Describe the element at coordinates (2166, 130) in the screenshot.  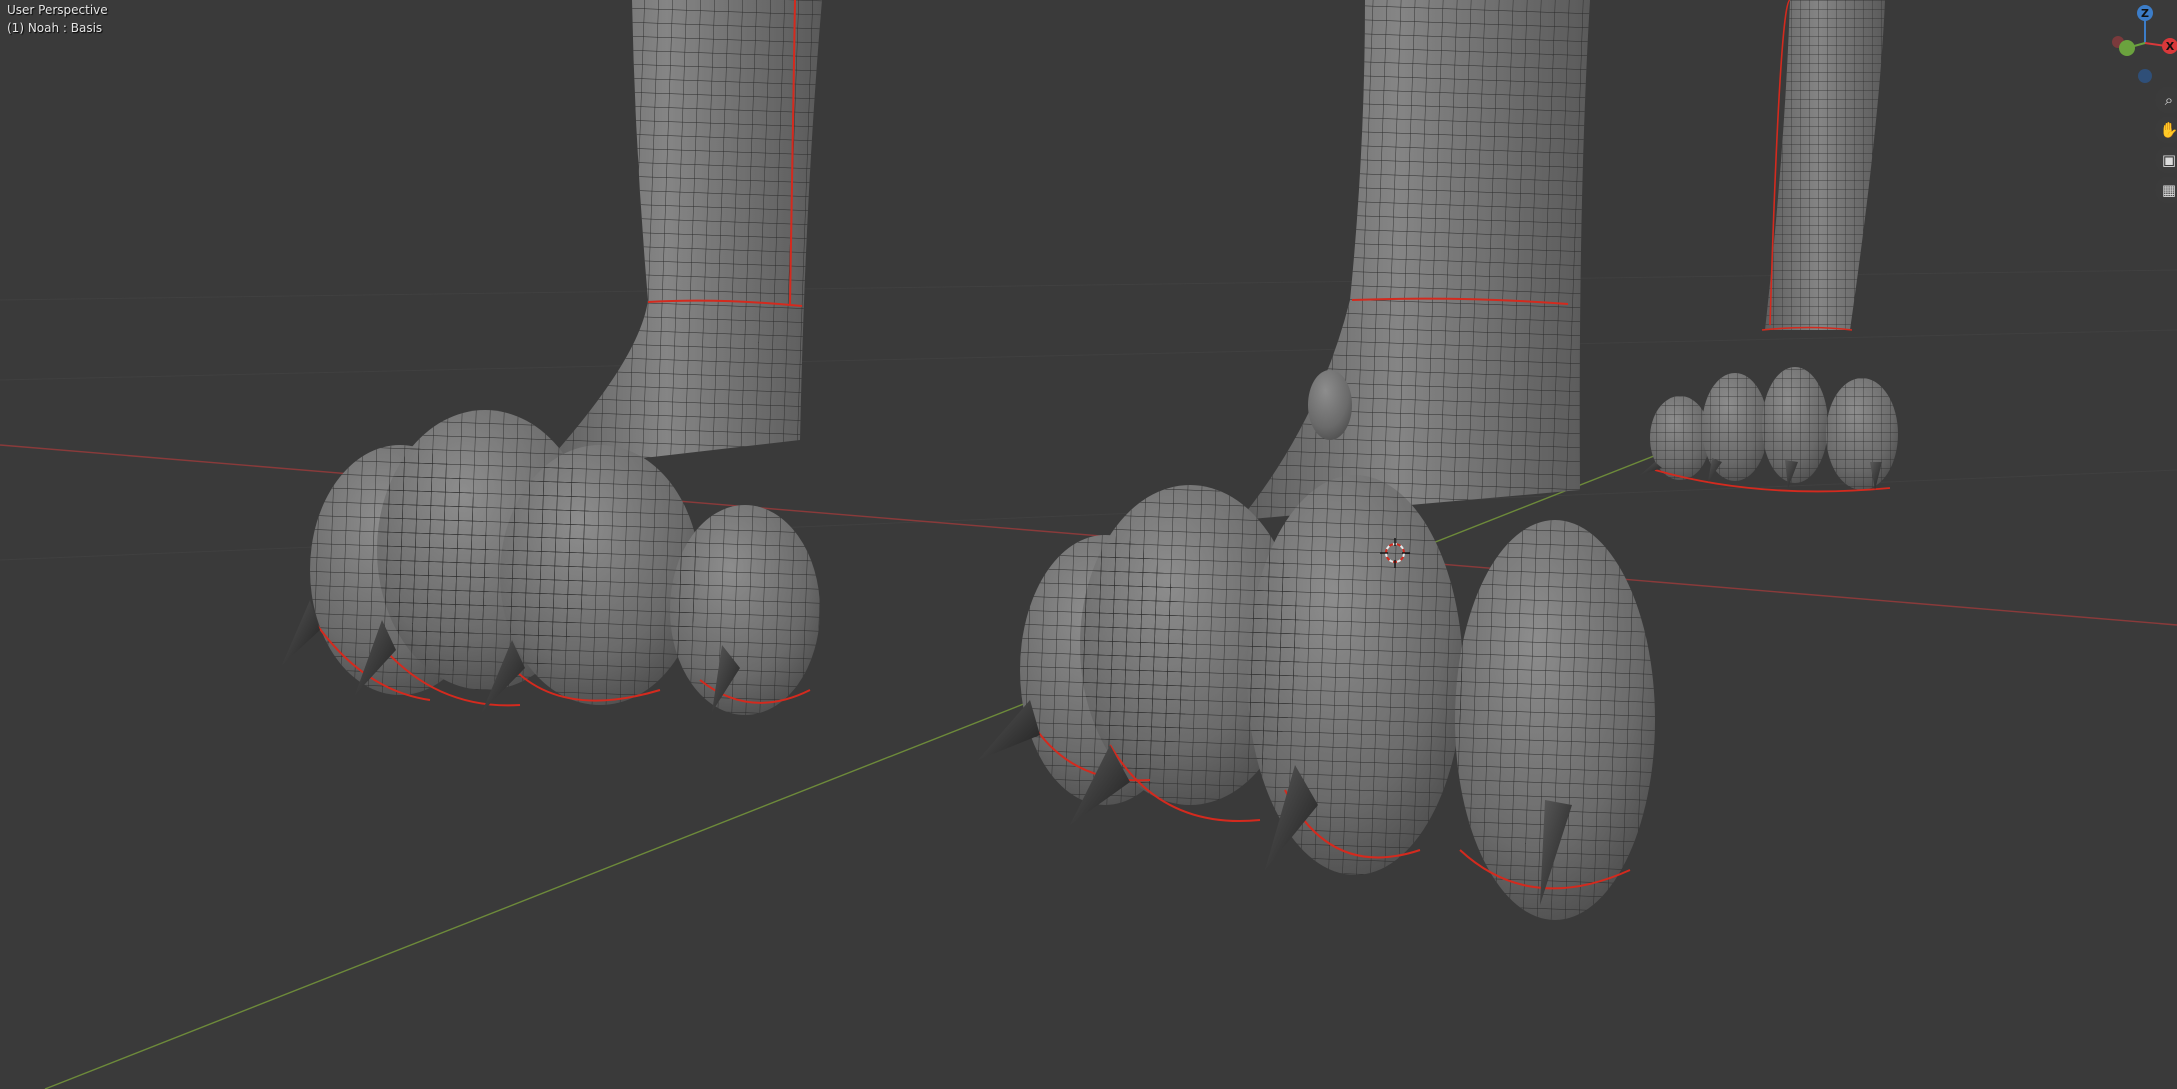
I see `hand-icon: ✋` at that location.